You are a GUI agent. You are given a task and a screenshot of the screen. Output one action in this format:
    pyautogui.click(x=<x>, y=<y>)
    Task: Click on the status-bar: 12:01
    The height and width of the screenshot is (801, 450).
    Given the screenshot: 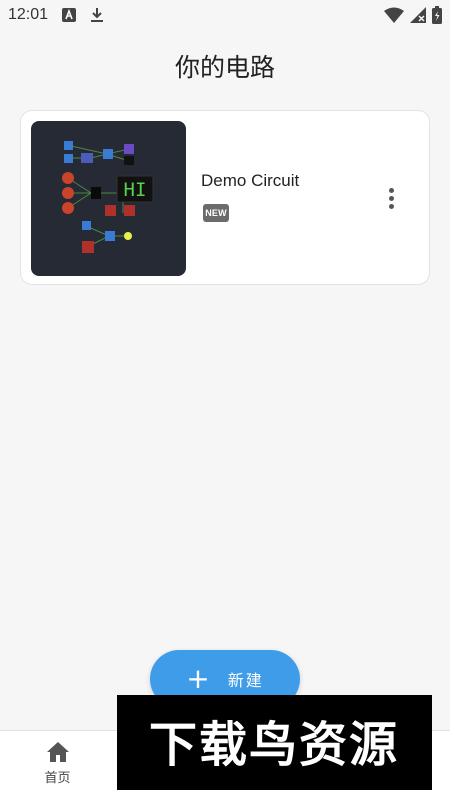 What is the action you would take?
    pyautogui.click(x=225, y=15)
    